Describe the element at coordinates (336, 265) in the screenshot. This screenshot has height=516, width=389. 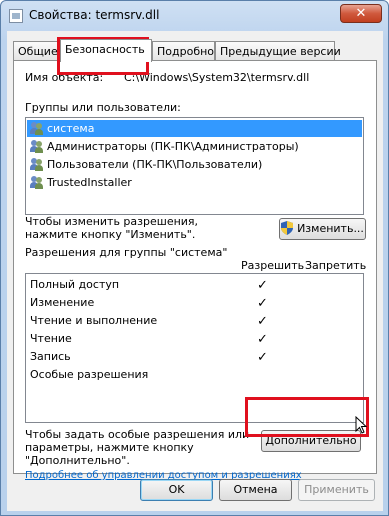
I see `deny-column-header: Запретить` at that location.